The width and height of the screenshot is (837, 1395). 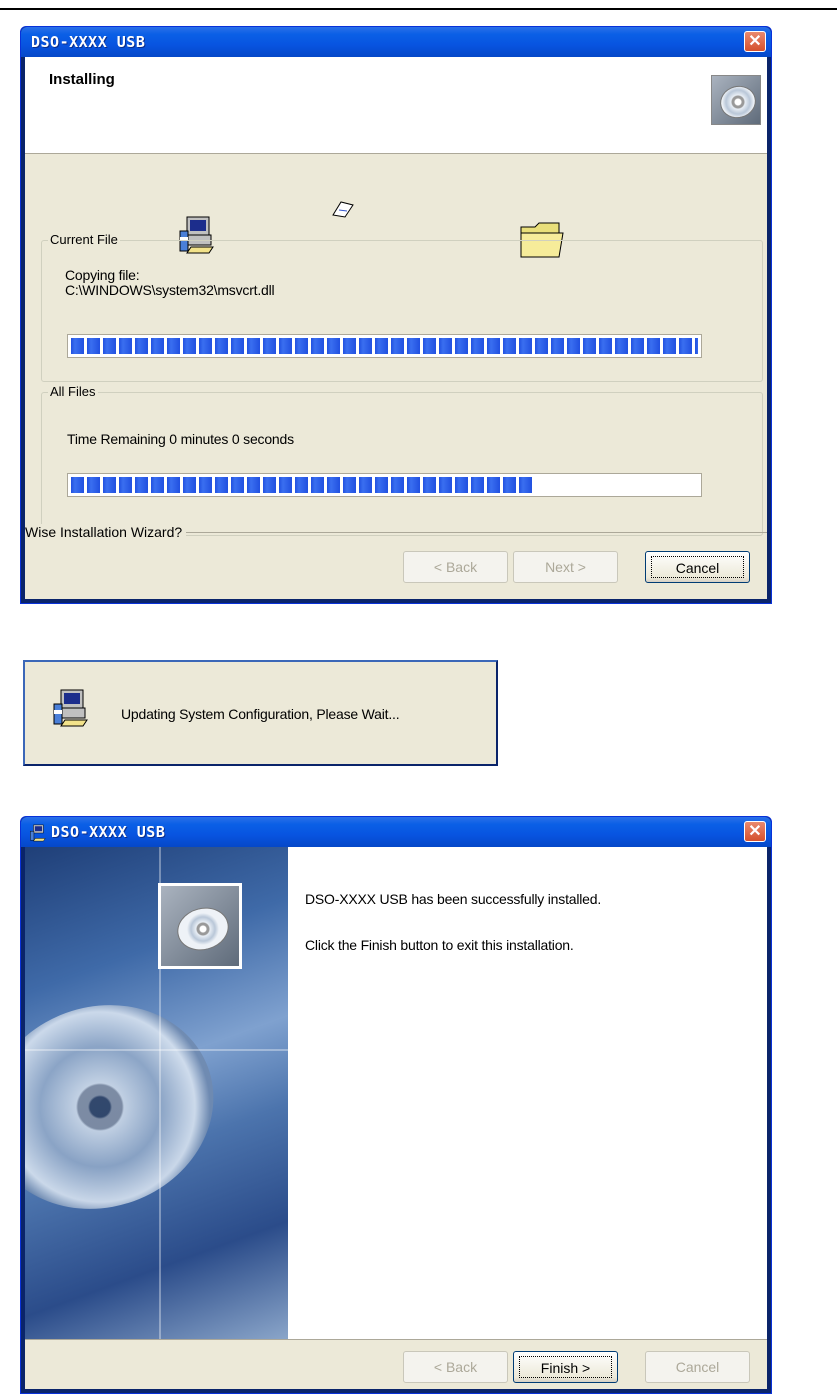 I want to click on all-files-progress-bar, so click(x=384, y=485).